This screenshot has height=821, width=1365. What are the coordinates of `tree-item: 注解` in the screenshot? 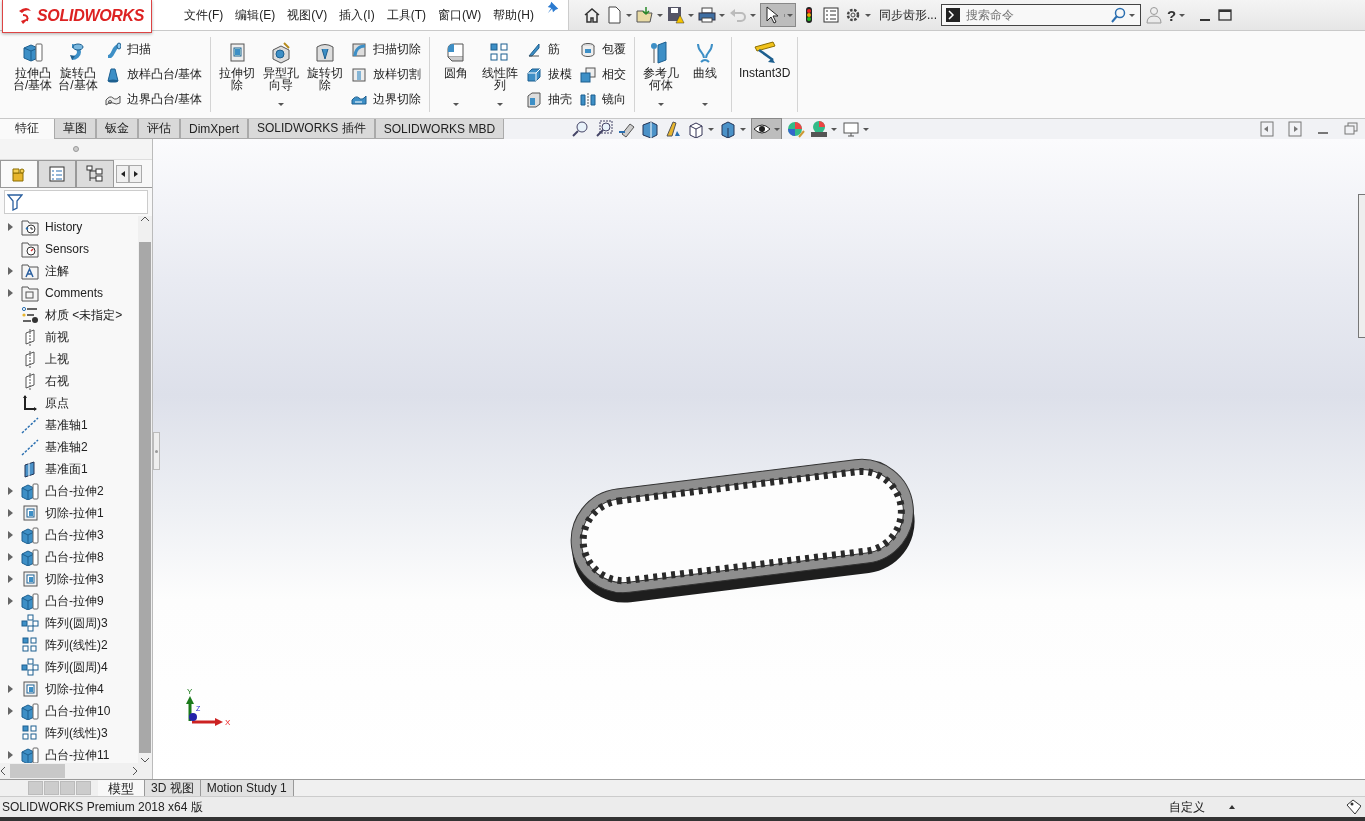 It's located at (57, 271).